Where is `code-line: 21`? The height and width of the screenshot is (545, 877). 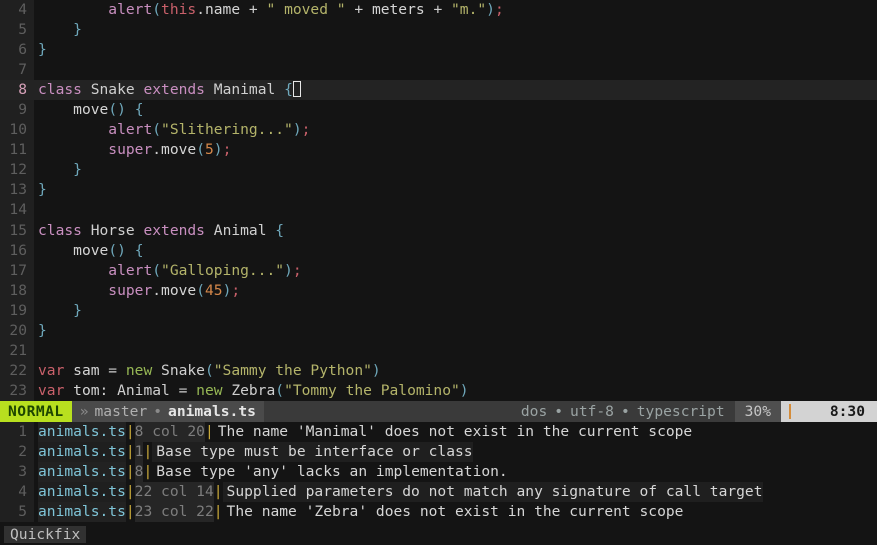 code-line: 21 is located at coordinates (438, 350).